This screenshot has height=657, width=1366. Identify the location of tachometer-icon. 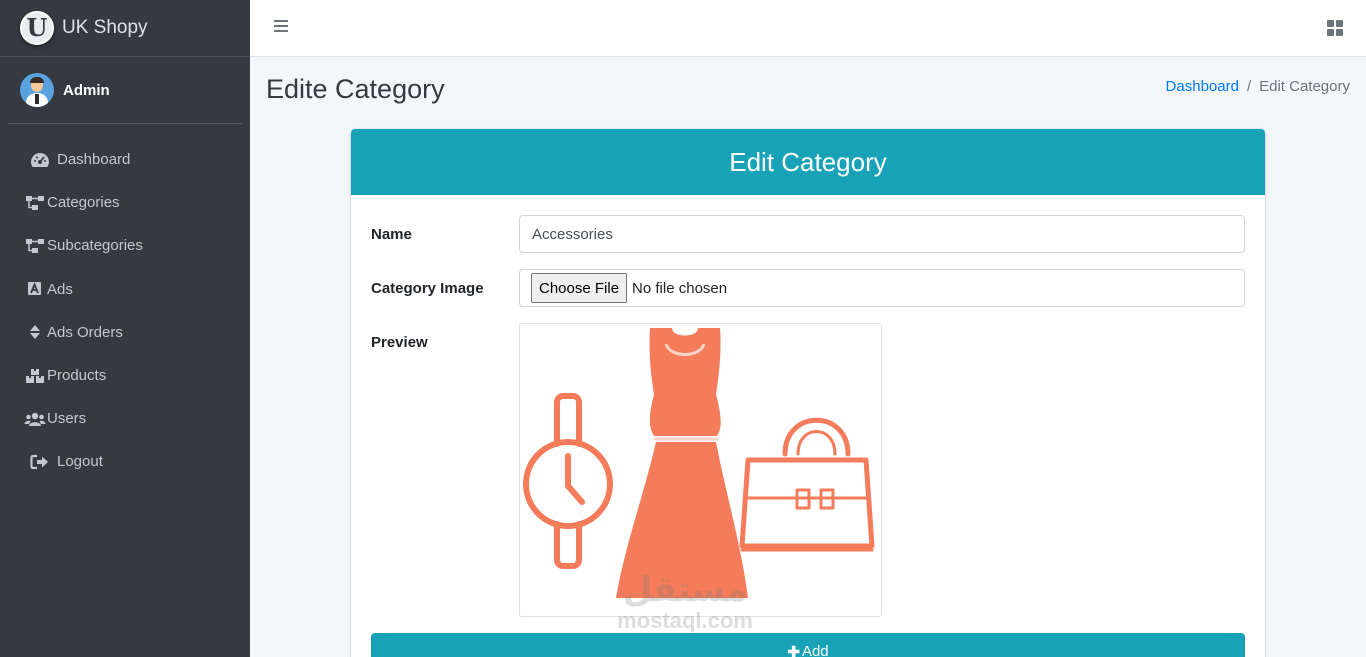
(40, 160).